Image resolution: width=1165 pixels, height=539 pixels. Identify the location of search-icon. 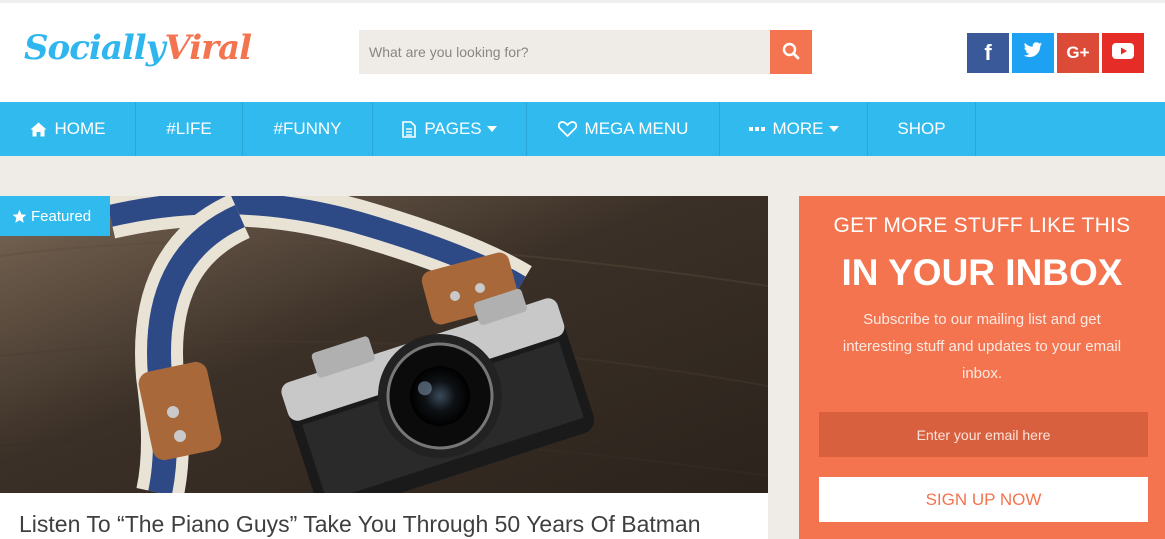
(791, 52).